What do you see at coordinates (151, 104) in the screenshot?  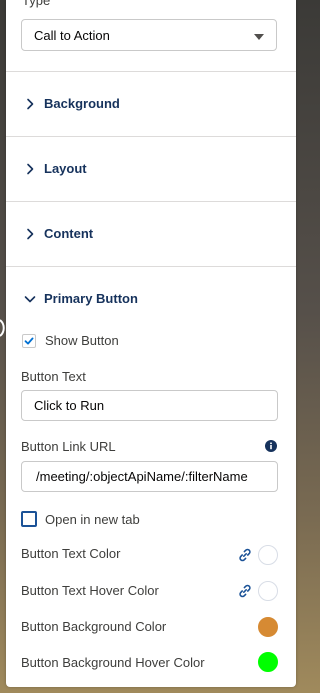 I see `section-background: Background` at bounding box center [151, 104].